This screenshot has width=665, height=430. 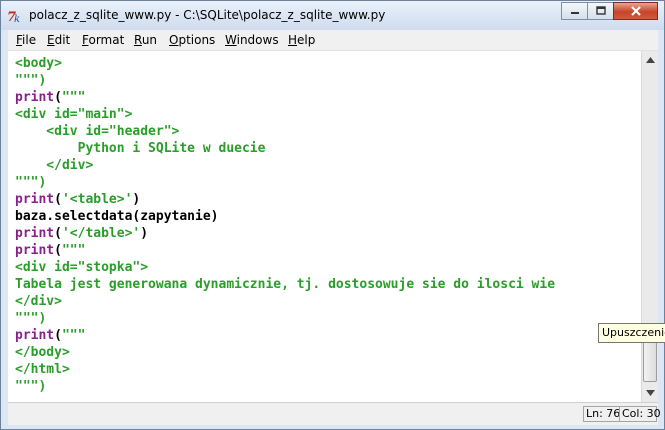 I want to click on close-button, so click(x=635, y=11).